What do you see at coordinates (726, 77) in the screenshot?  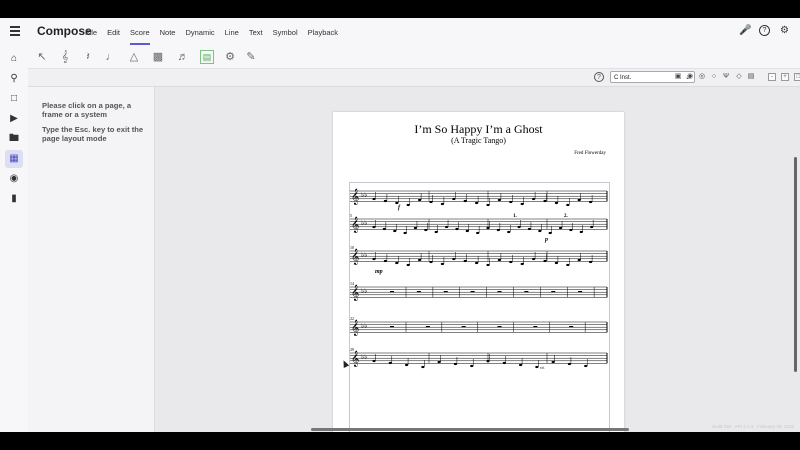 I see `tuning-fork-icon: Ψ` at bounding box center [726, 77].